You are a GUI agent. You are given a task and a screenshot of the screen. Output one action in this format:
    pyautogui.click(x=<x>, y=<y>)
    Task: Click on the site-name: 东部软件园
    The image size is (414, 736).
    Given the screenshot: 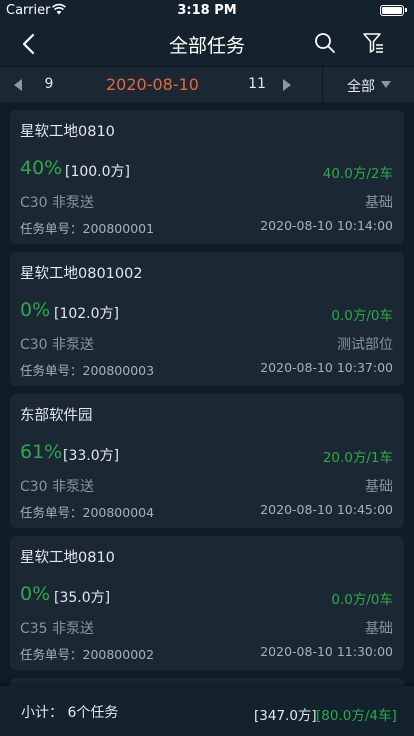 What is the action you would take?
    pyautogui.click(x=56, y=416)
    